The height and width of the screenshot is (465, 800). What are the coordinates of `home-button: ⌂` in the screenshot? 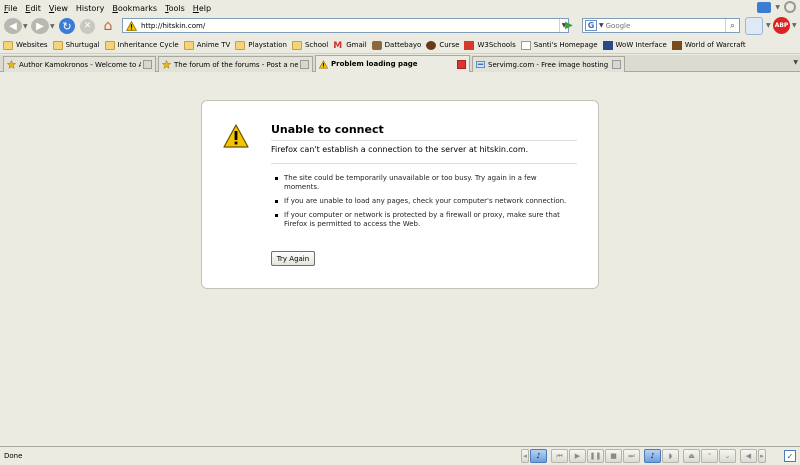 It's located at (108, 26).